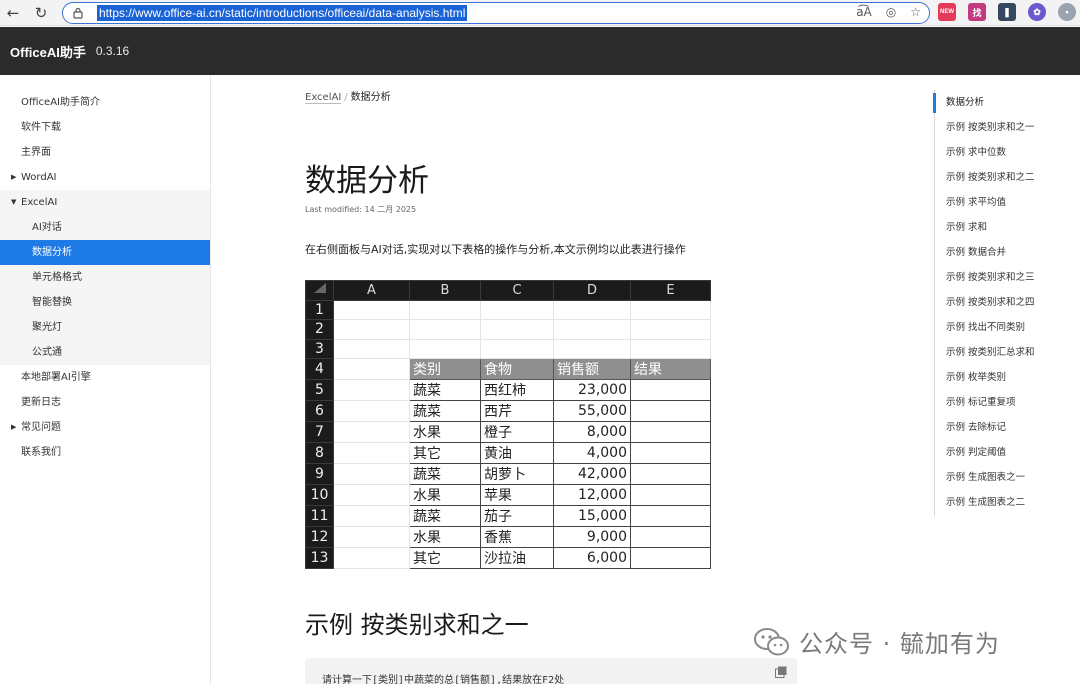 The image size is (1080, 684). Describe the element at coordinates (105, 152) in the screenshot. I see `sidebar-item-main-ui: 主界面` at that location.